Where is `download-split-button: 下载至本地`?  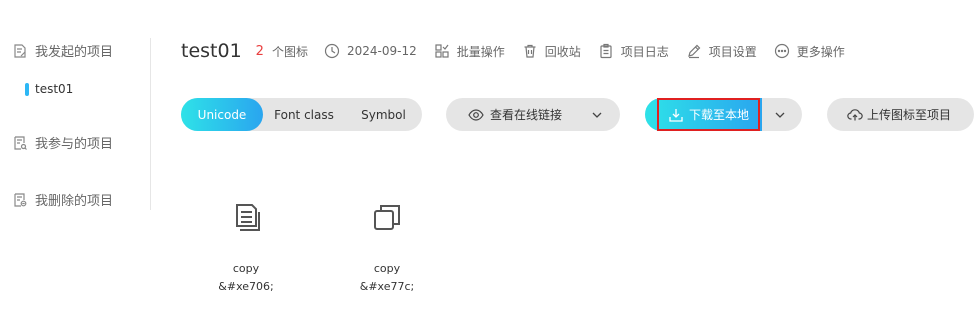
download-split-button: 下载至本地 is located at coordinates (723, 114).